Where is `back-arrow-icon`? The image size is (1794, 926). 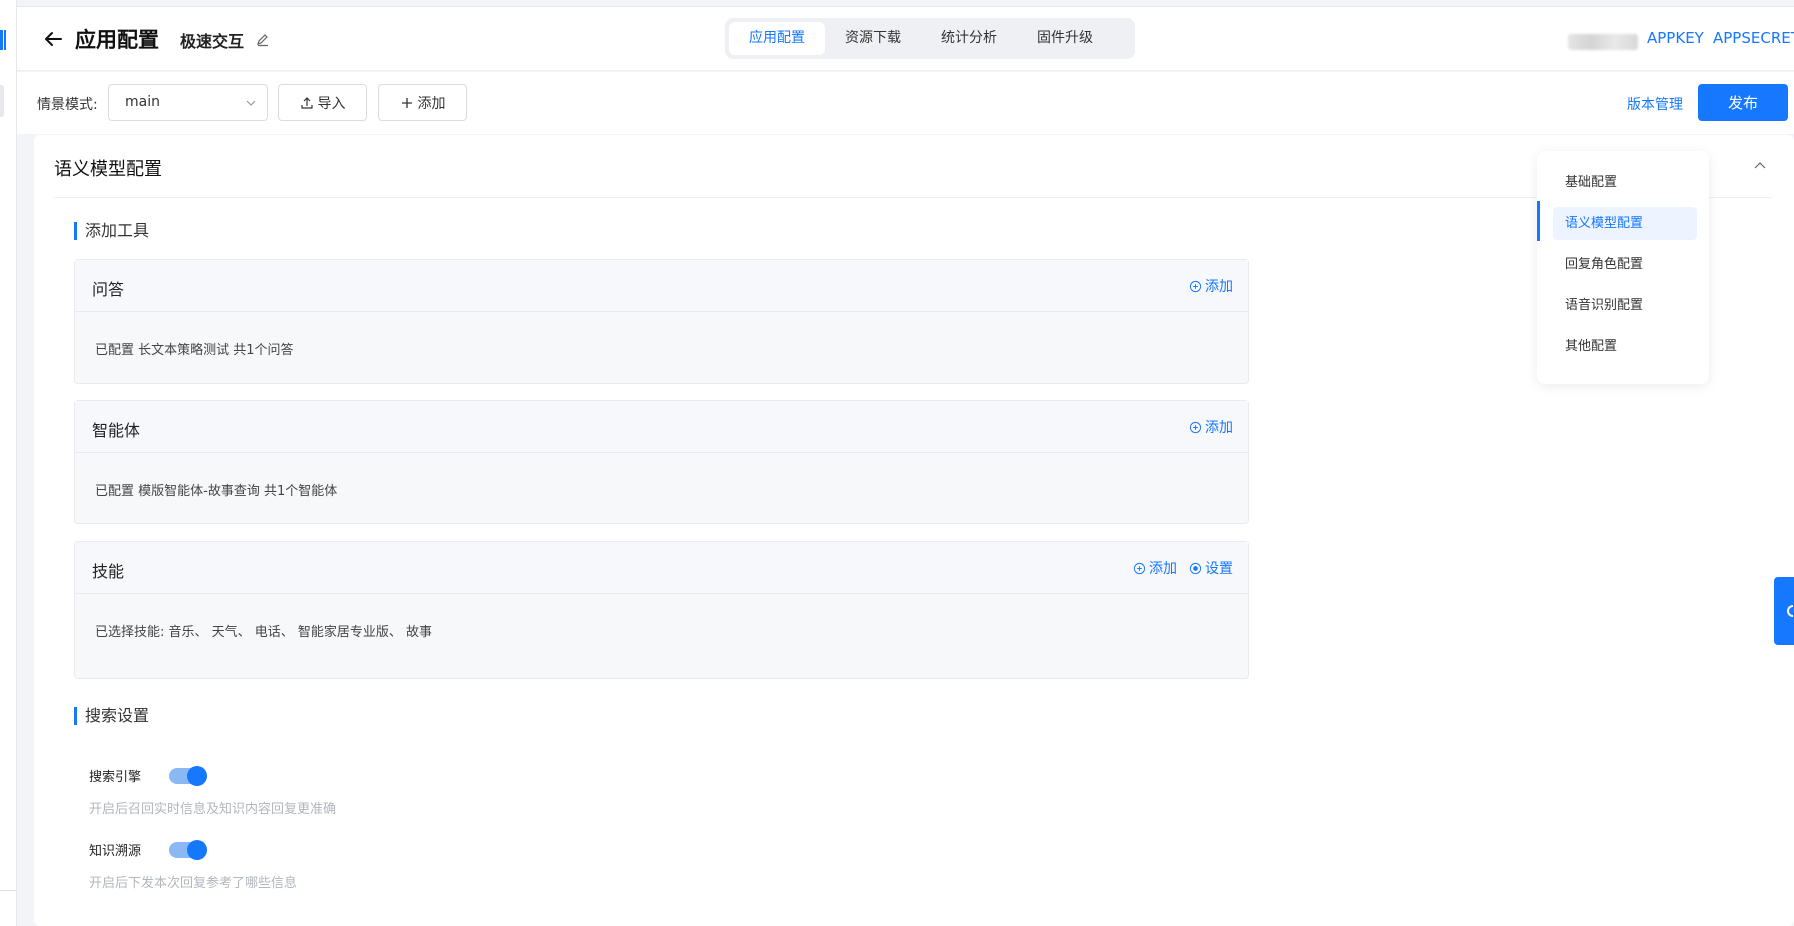
back-arrow-icon is located at coordinates (53, 39).